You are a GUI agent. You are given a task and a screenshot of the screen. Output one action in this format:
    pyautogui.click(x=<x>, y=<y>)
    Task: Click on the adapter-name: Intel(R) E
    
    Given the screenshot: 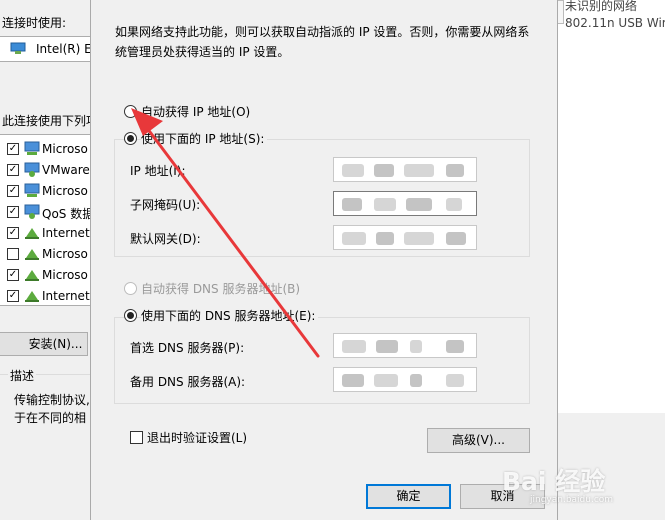 What is the action you would take?
    pyautogui.click(x=64, y=49)
    